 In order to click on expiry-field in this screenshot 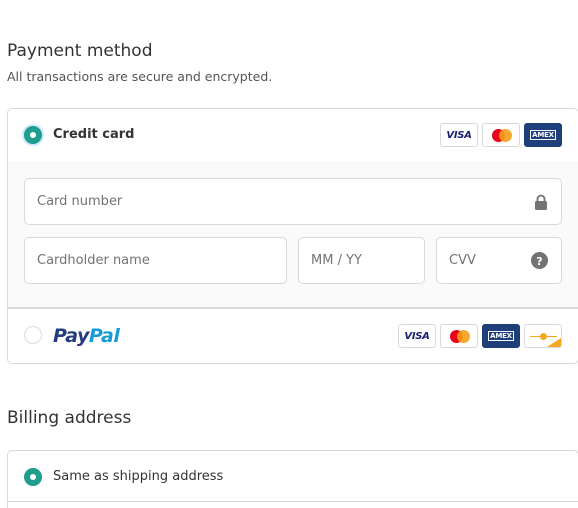, I will do `click(361, 260)`.